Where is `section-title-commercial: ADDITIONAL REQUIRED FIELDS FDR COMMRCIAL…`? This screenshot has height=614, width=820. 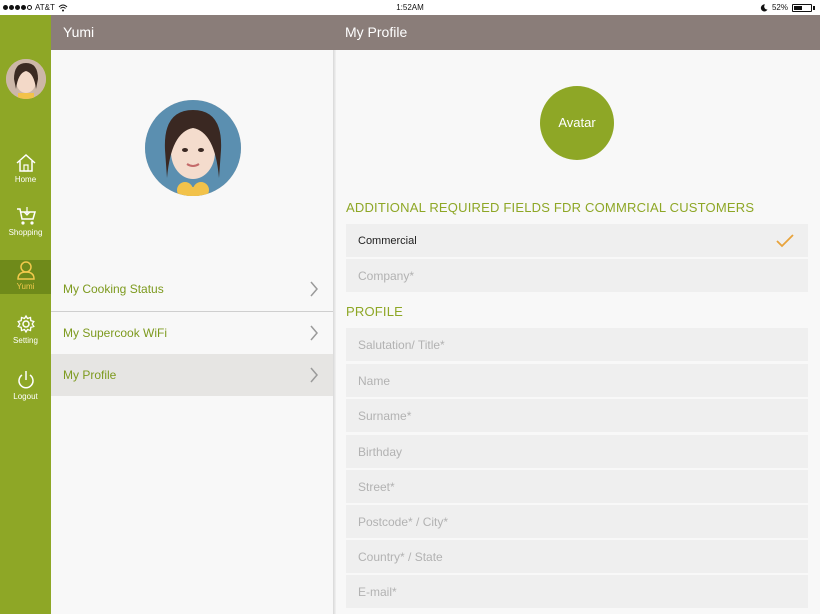
section-title-commercial: ADDITIONAL REQUIRED FIELDS FDR COMMRCIAL… is located at coordinates (550, 207).